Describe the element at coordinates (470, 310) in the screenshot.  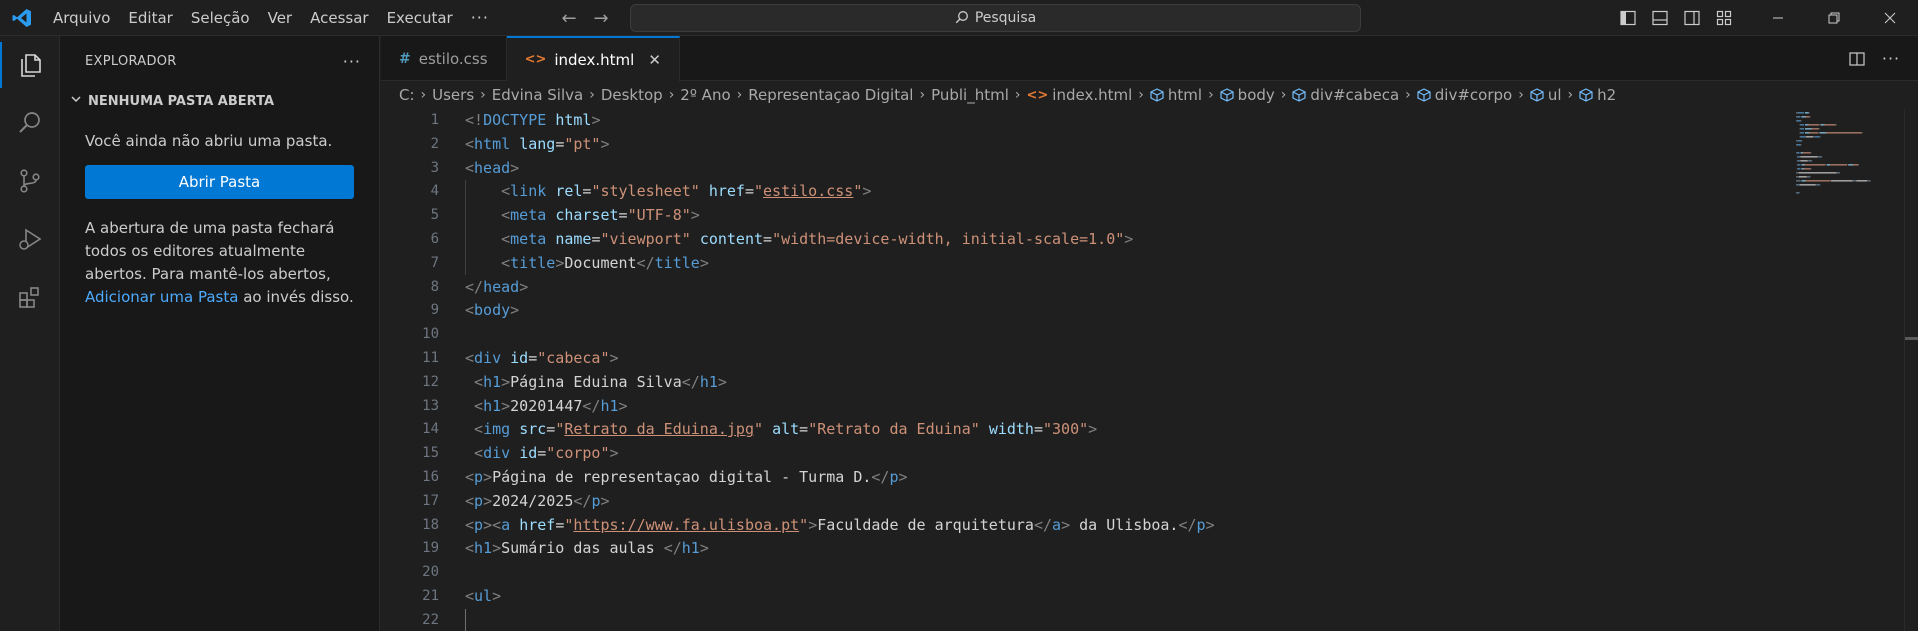
I see `code-token: <` at that location.